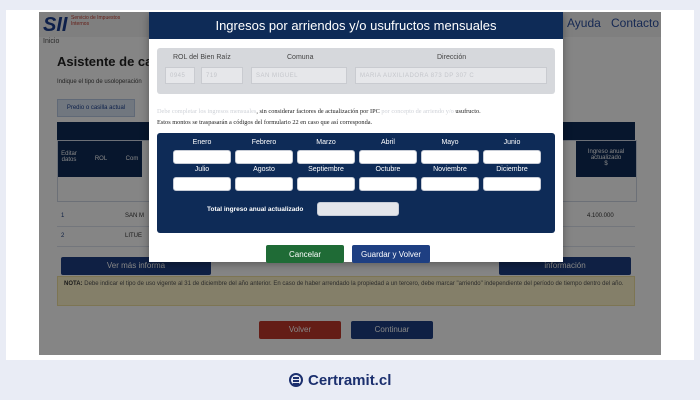 The height and width of the screenshot is (400, 700). I want to click on label-octubre: Octubre, so click(388, 169).